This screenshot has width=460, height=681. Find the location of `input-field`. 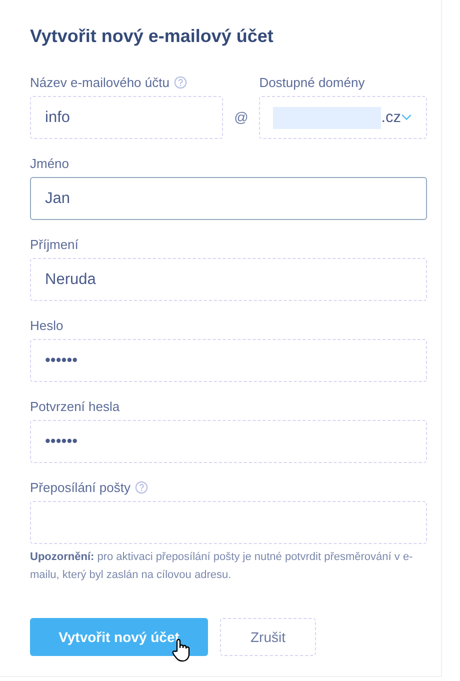

input-field is located at coordinates (228, 522).